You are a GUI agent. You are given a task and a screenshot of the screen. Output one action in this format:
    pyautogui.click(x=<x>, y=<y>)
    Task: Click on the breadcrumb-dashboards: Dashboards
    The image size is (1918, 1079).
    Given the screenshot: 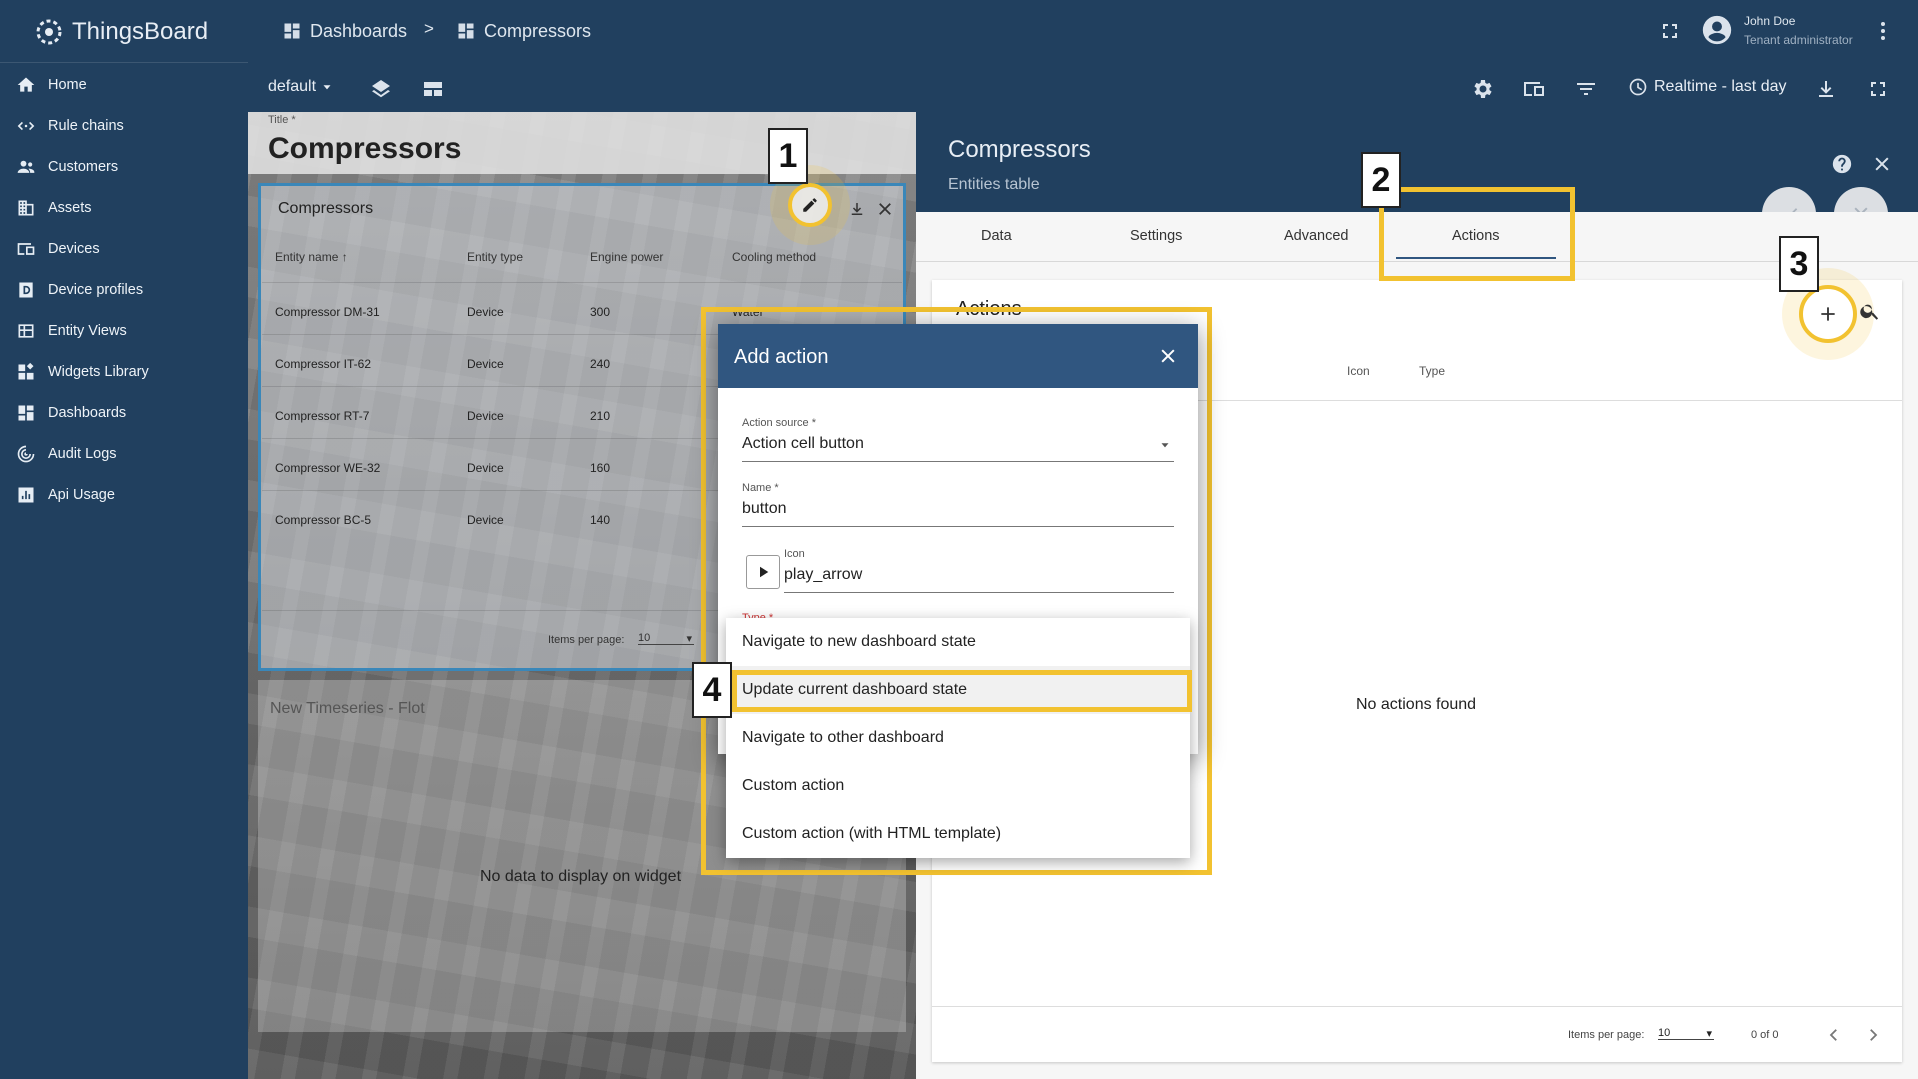 What is the action you would take?
    pyautogui.click(x=344, y=31)
    